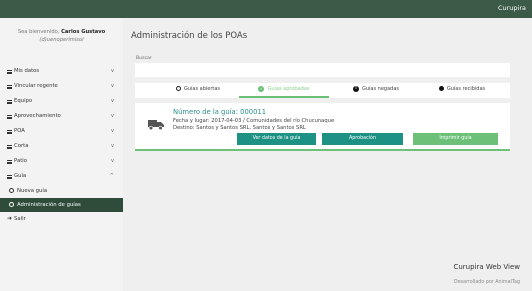 The height and width of the screenshot is (291, 532). Describe the element at coordinates (20, 161) in the screenshot. I see `sidebar-item-label: Patio` at that location.